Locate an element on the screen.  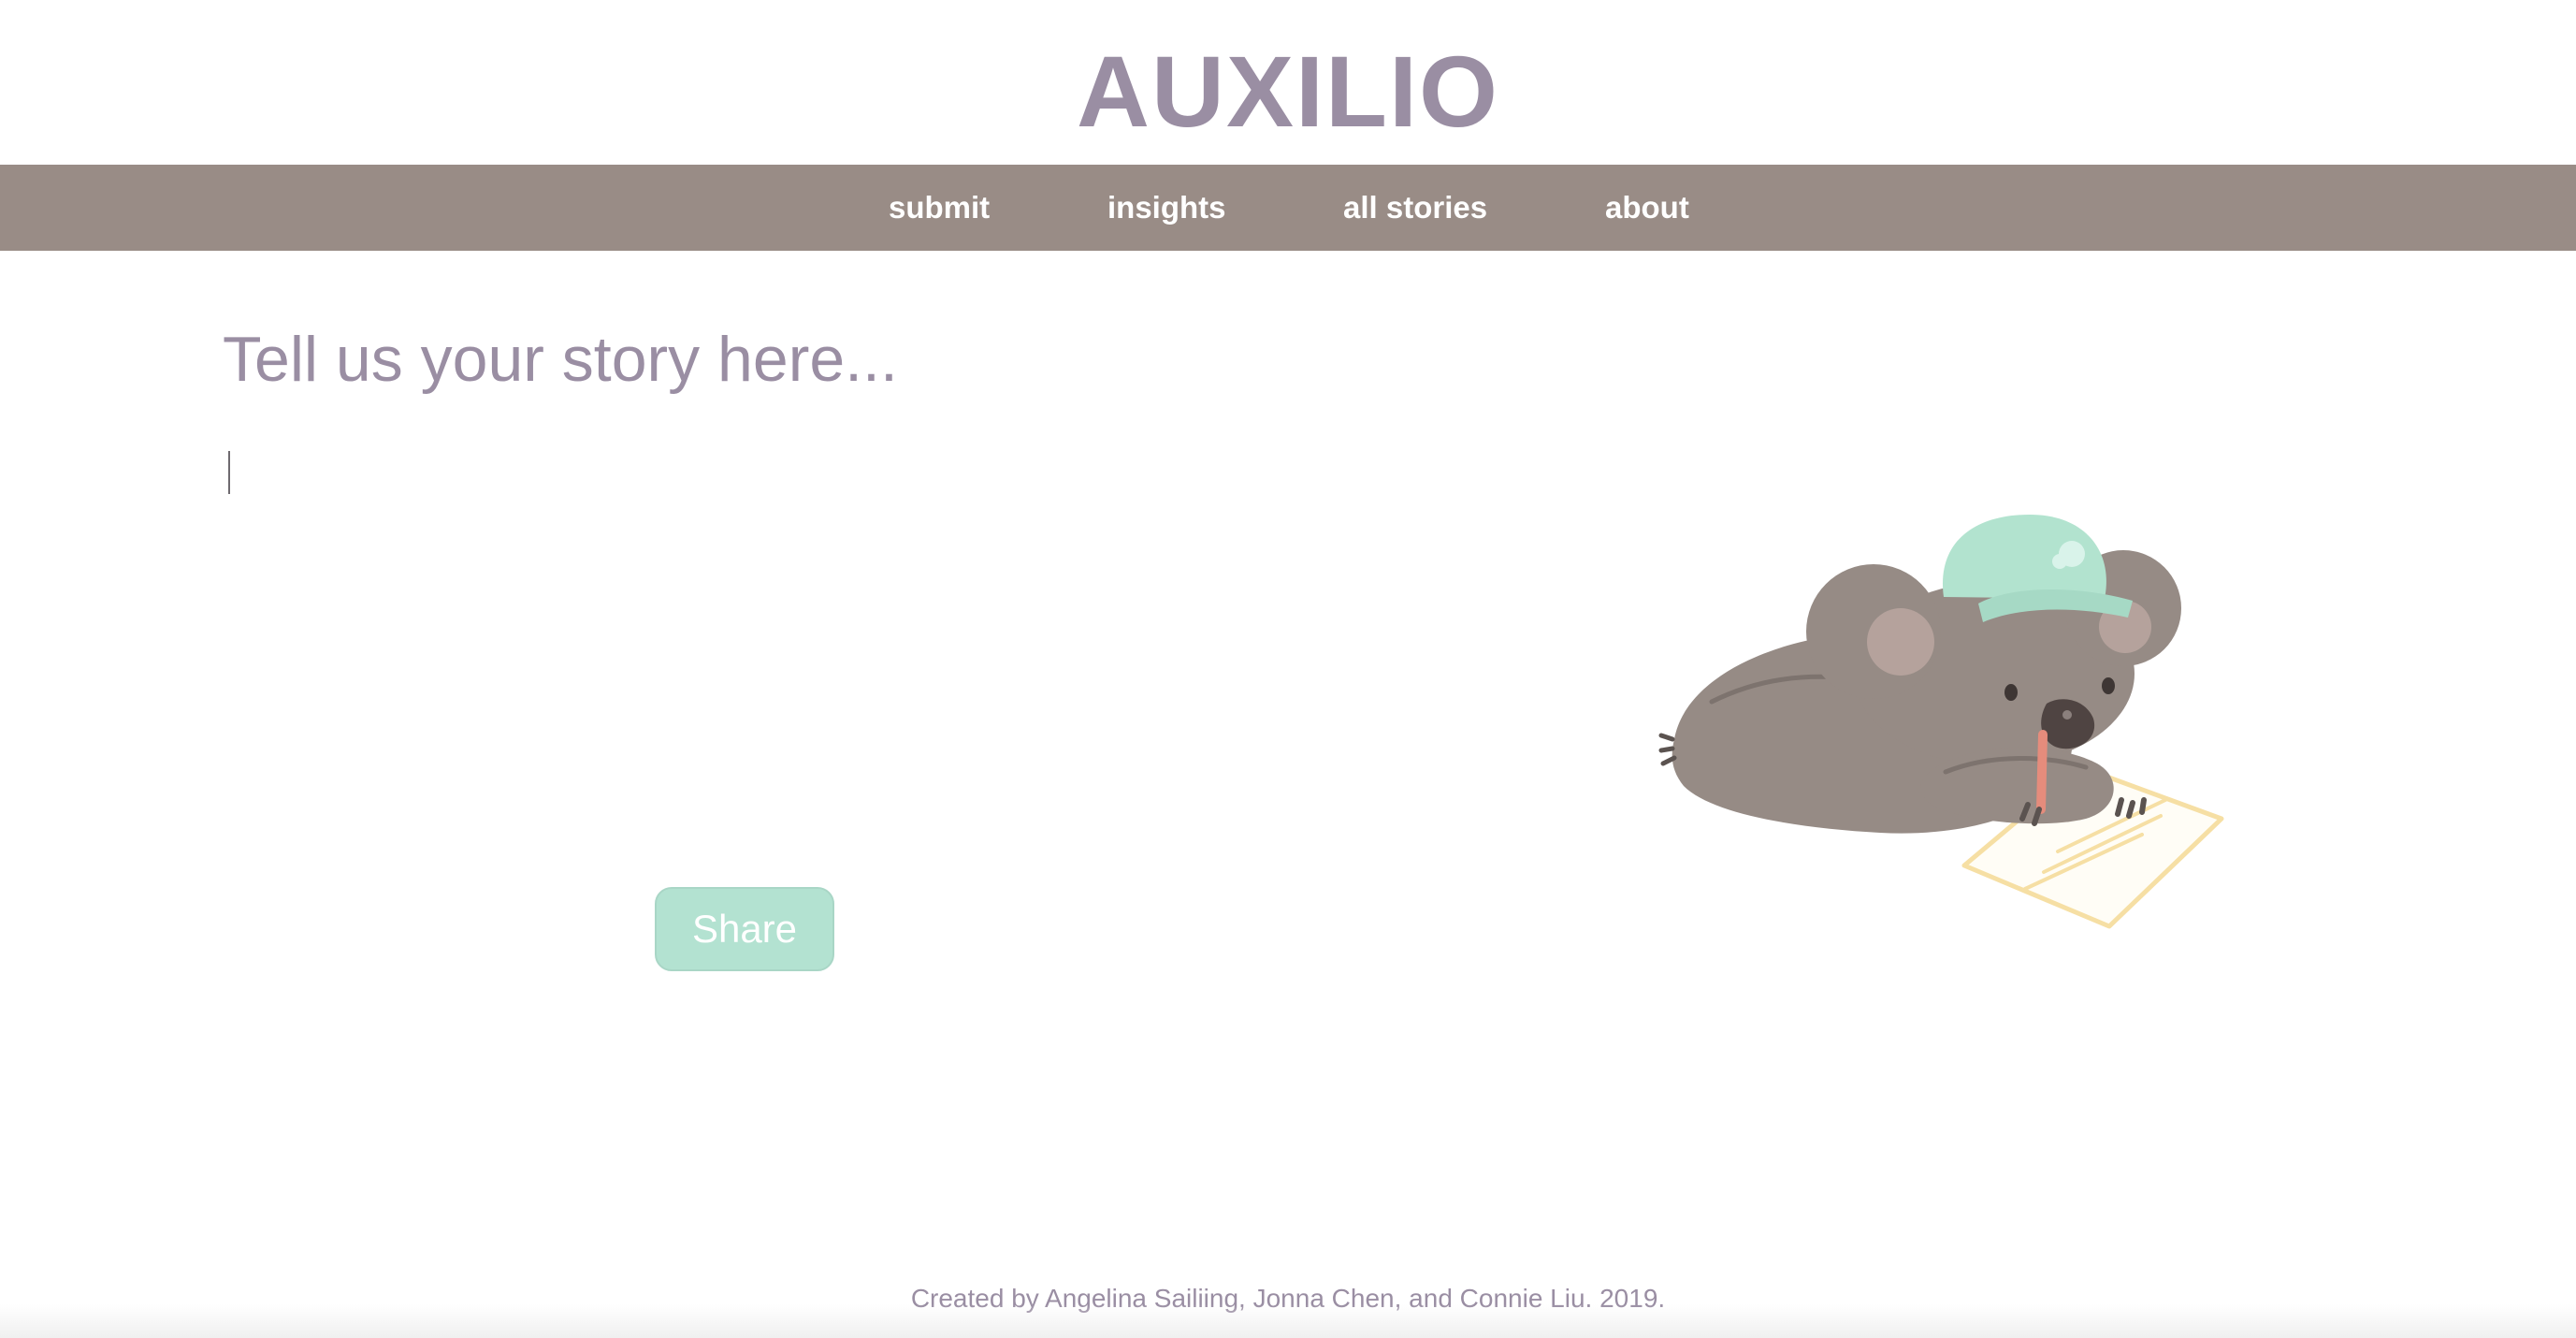
main-navbar: submit insights all stories about is located at coordinates (1288, 208).